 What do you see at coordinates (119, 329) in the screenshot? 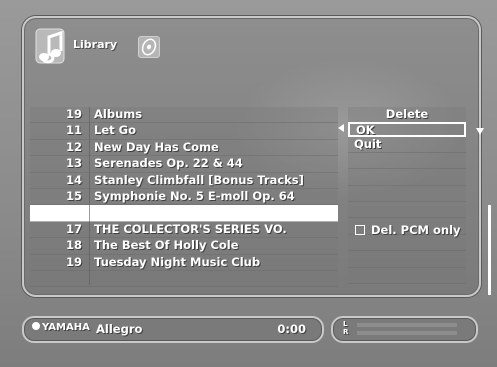
I see `now-playing-title: Allegro` at bounding box center [119, 329].